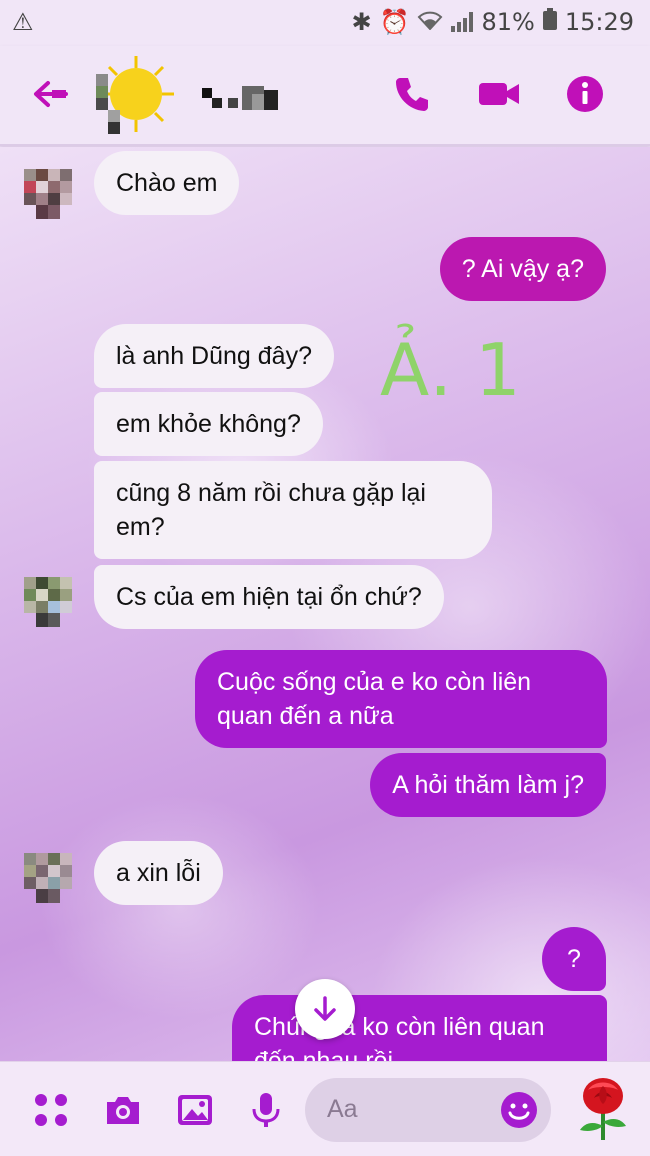  I want to click on microphone-icon, so click(266, 1110).